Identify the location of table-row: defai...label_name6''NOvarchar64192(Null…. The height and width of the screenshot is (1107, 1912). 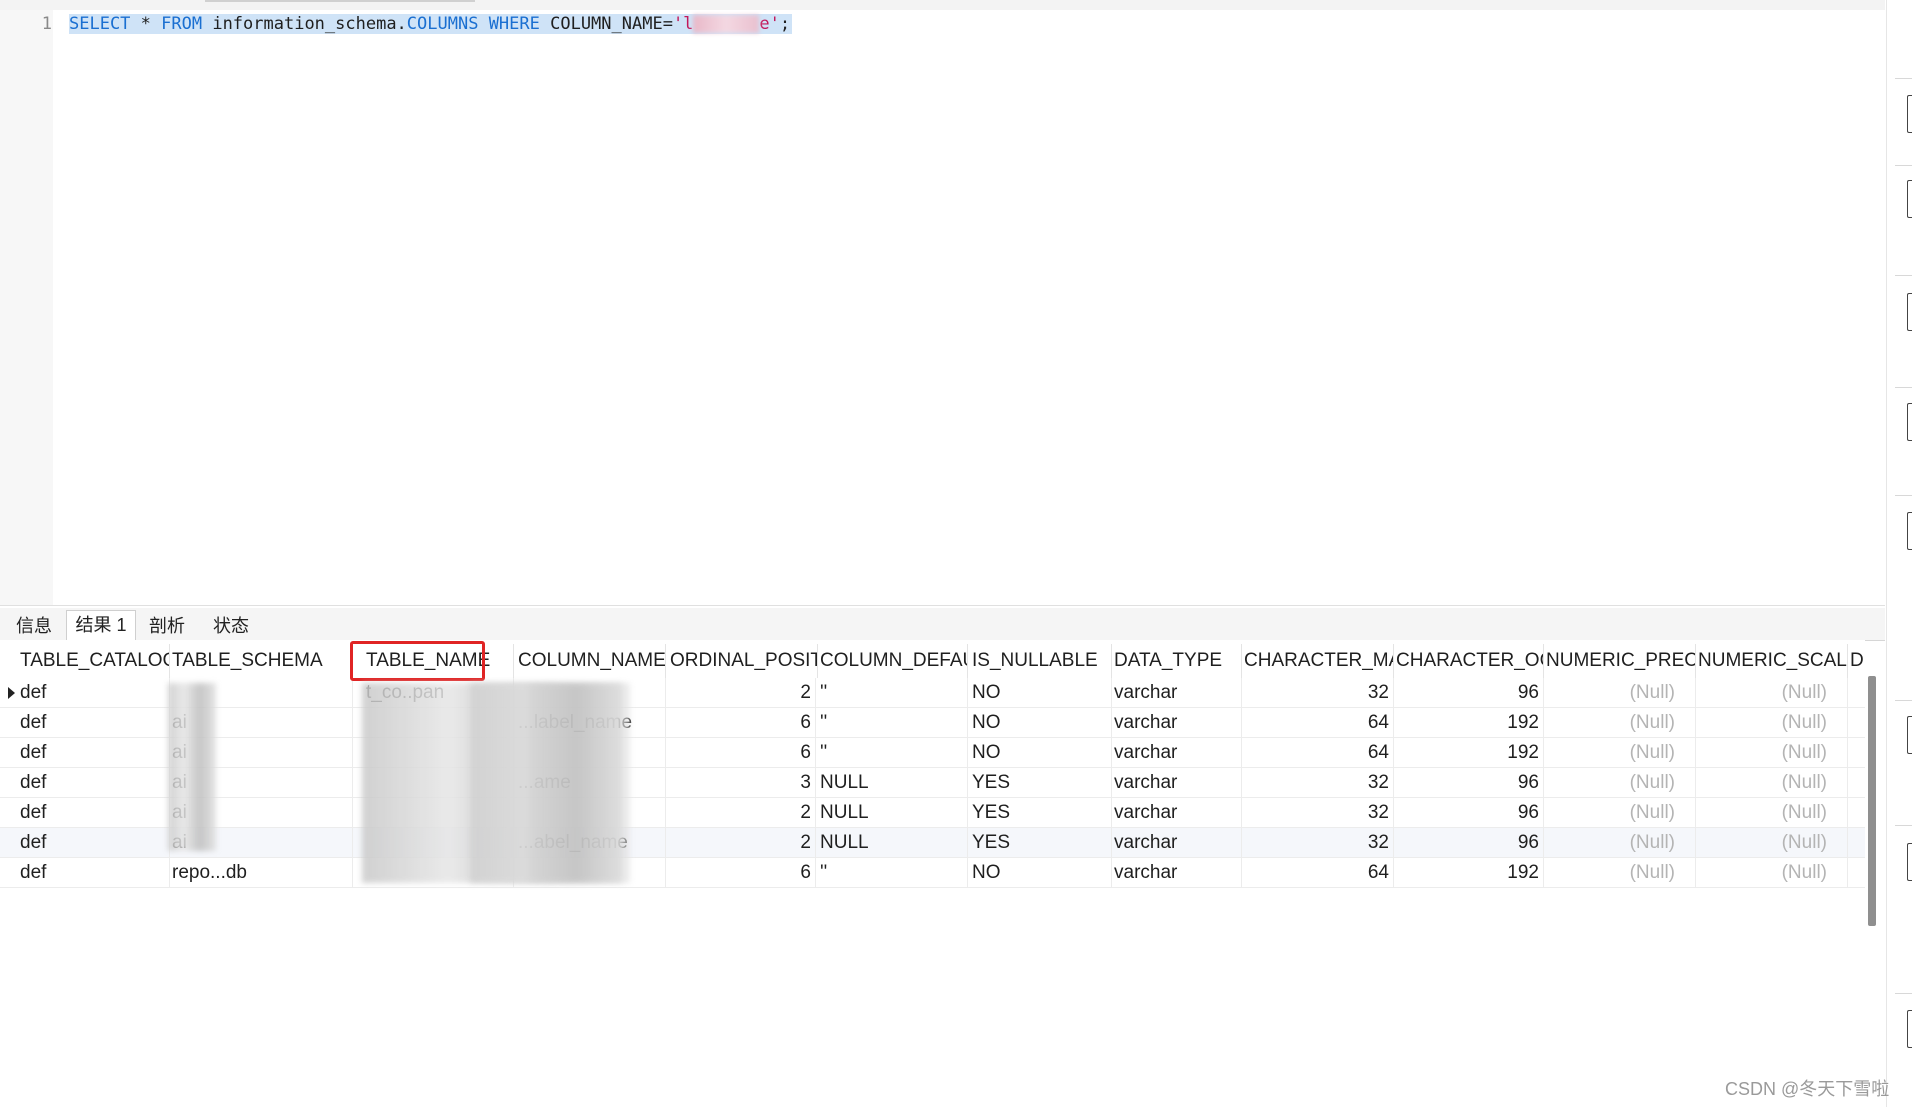
(932, 723).